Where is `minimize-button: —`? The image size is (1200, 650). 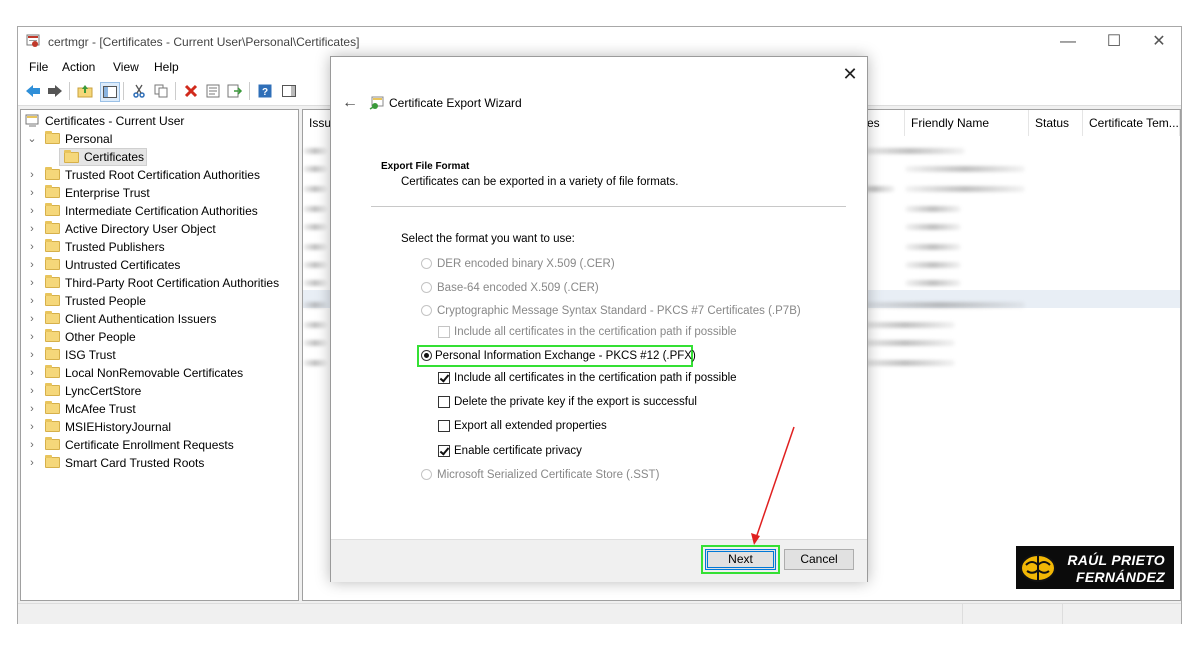
minimize-button: — is located at coordinates (1068, 42).